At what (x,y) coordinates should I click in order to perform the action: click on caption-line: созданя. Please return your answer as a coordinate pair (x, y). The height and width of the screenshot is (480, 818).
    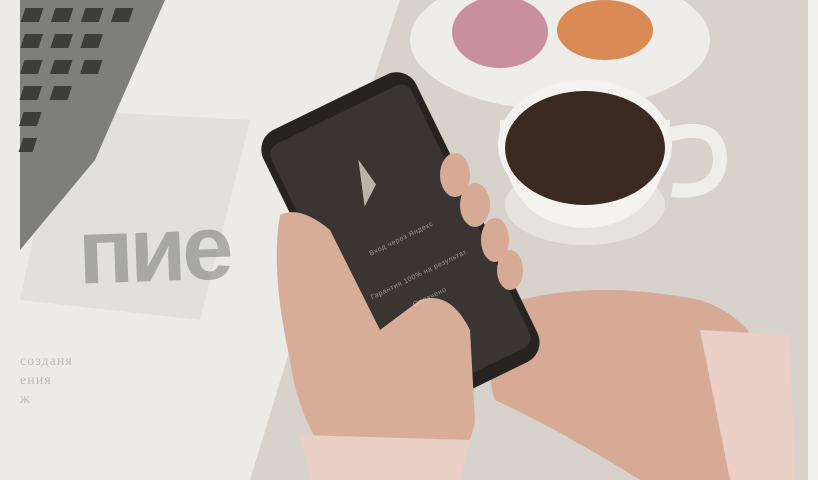
    Looking at the image, I should click on (46, 361).